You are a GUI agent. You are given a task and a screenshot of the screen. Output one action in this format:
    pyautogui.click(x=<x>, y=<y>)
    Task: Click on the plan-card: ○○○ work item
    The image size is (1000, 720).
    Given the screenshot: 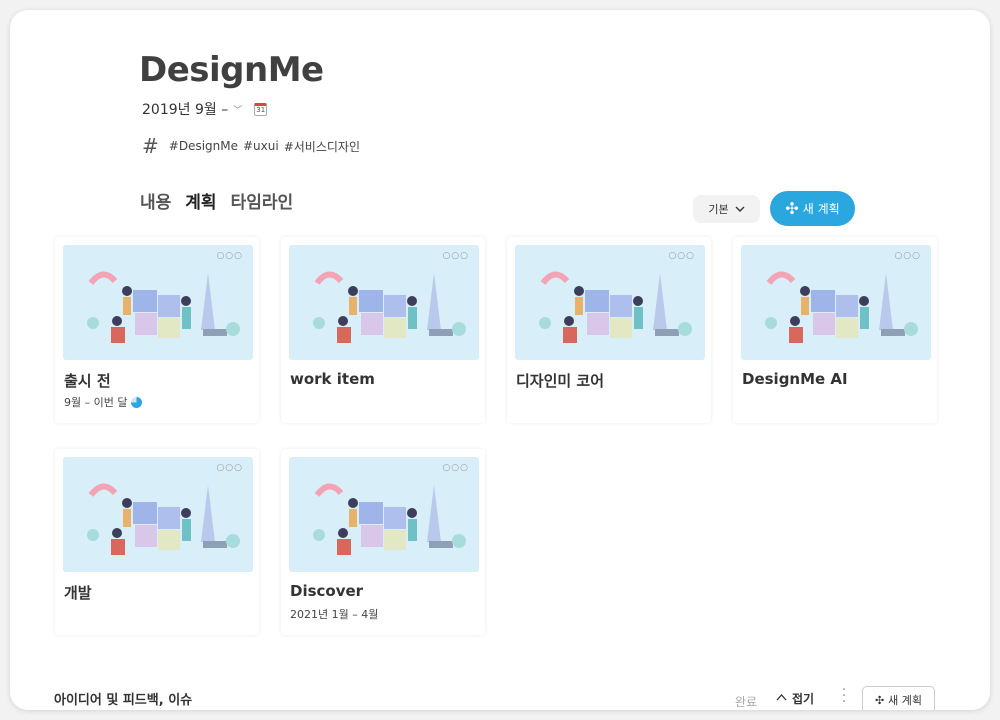 What is the action you would take?
    pyautogui.click(x=383, y=330)
    